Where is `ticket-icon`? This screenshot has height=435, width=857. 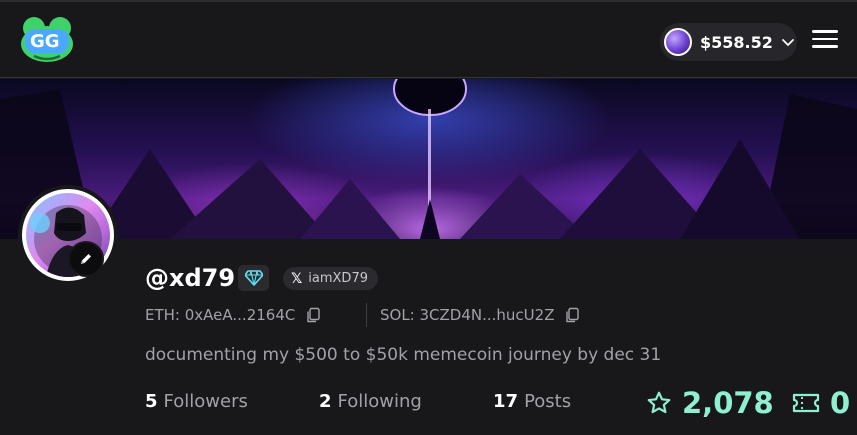
ticket-icon is located at coordinates (806, 403).